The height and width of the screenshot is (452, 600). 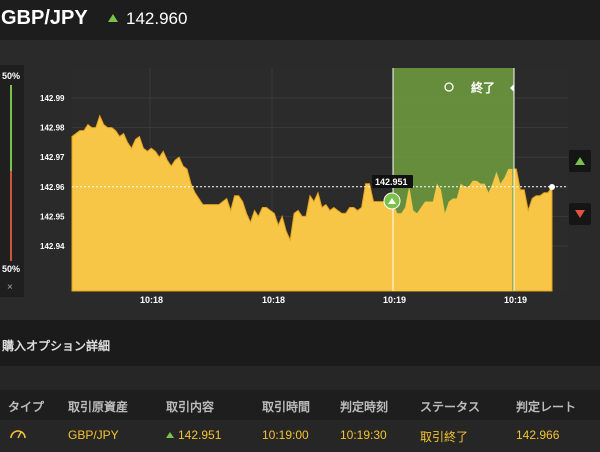 I want to click on col-content: 取引内容, so click(x=190, y=407).